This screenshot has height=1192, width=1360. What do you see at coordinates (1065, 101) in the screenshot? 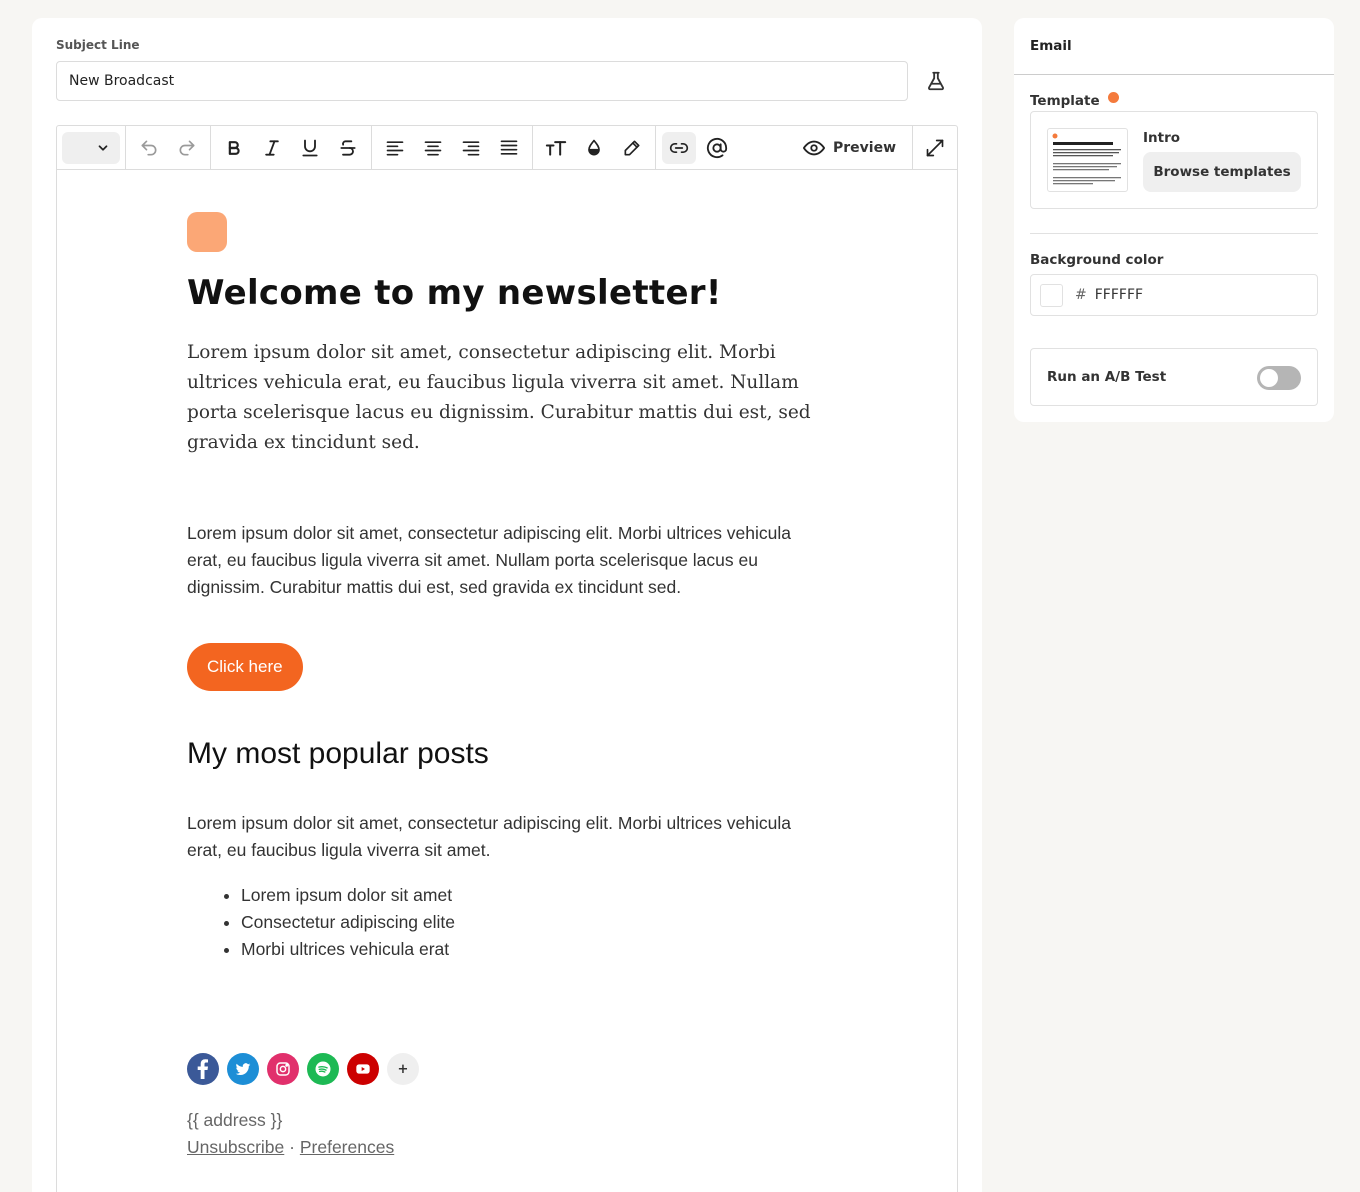
I see `template-label-text: Template` at bounding box center [1065, 101].